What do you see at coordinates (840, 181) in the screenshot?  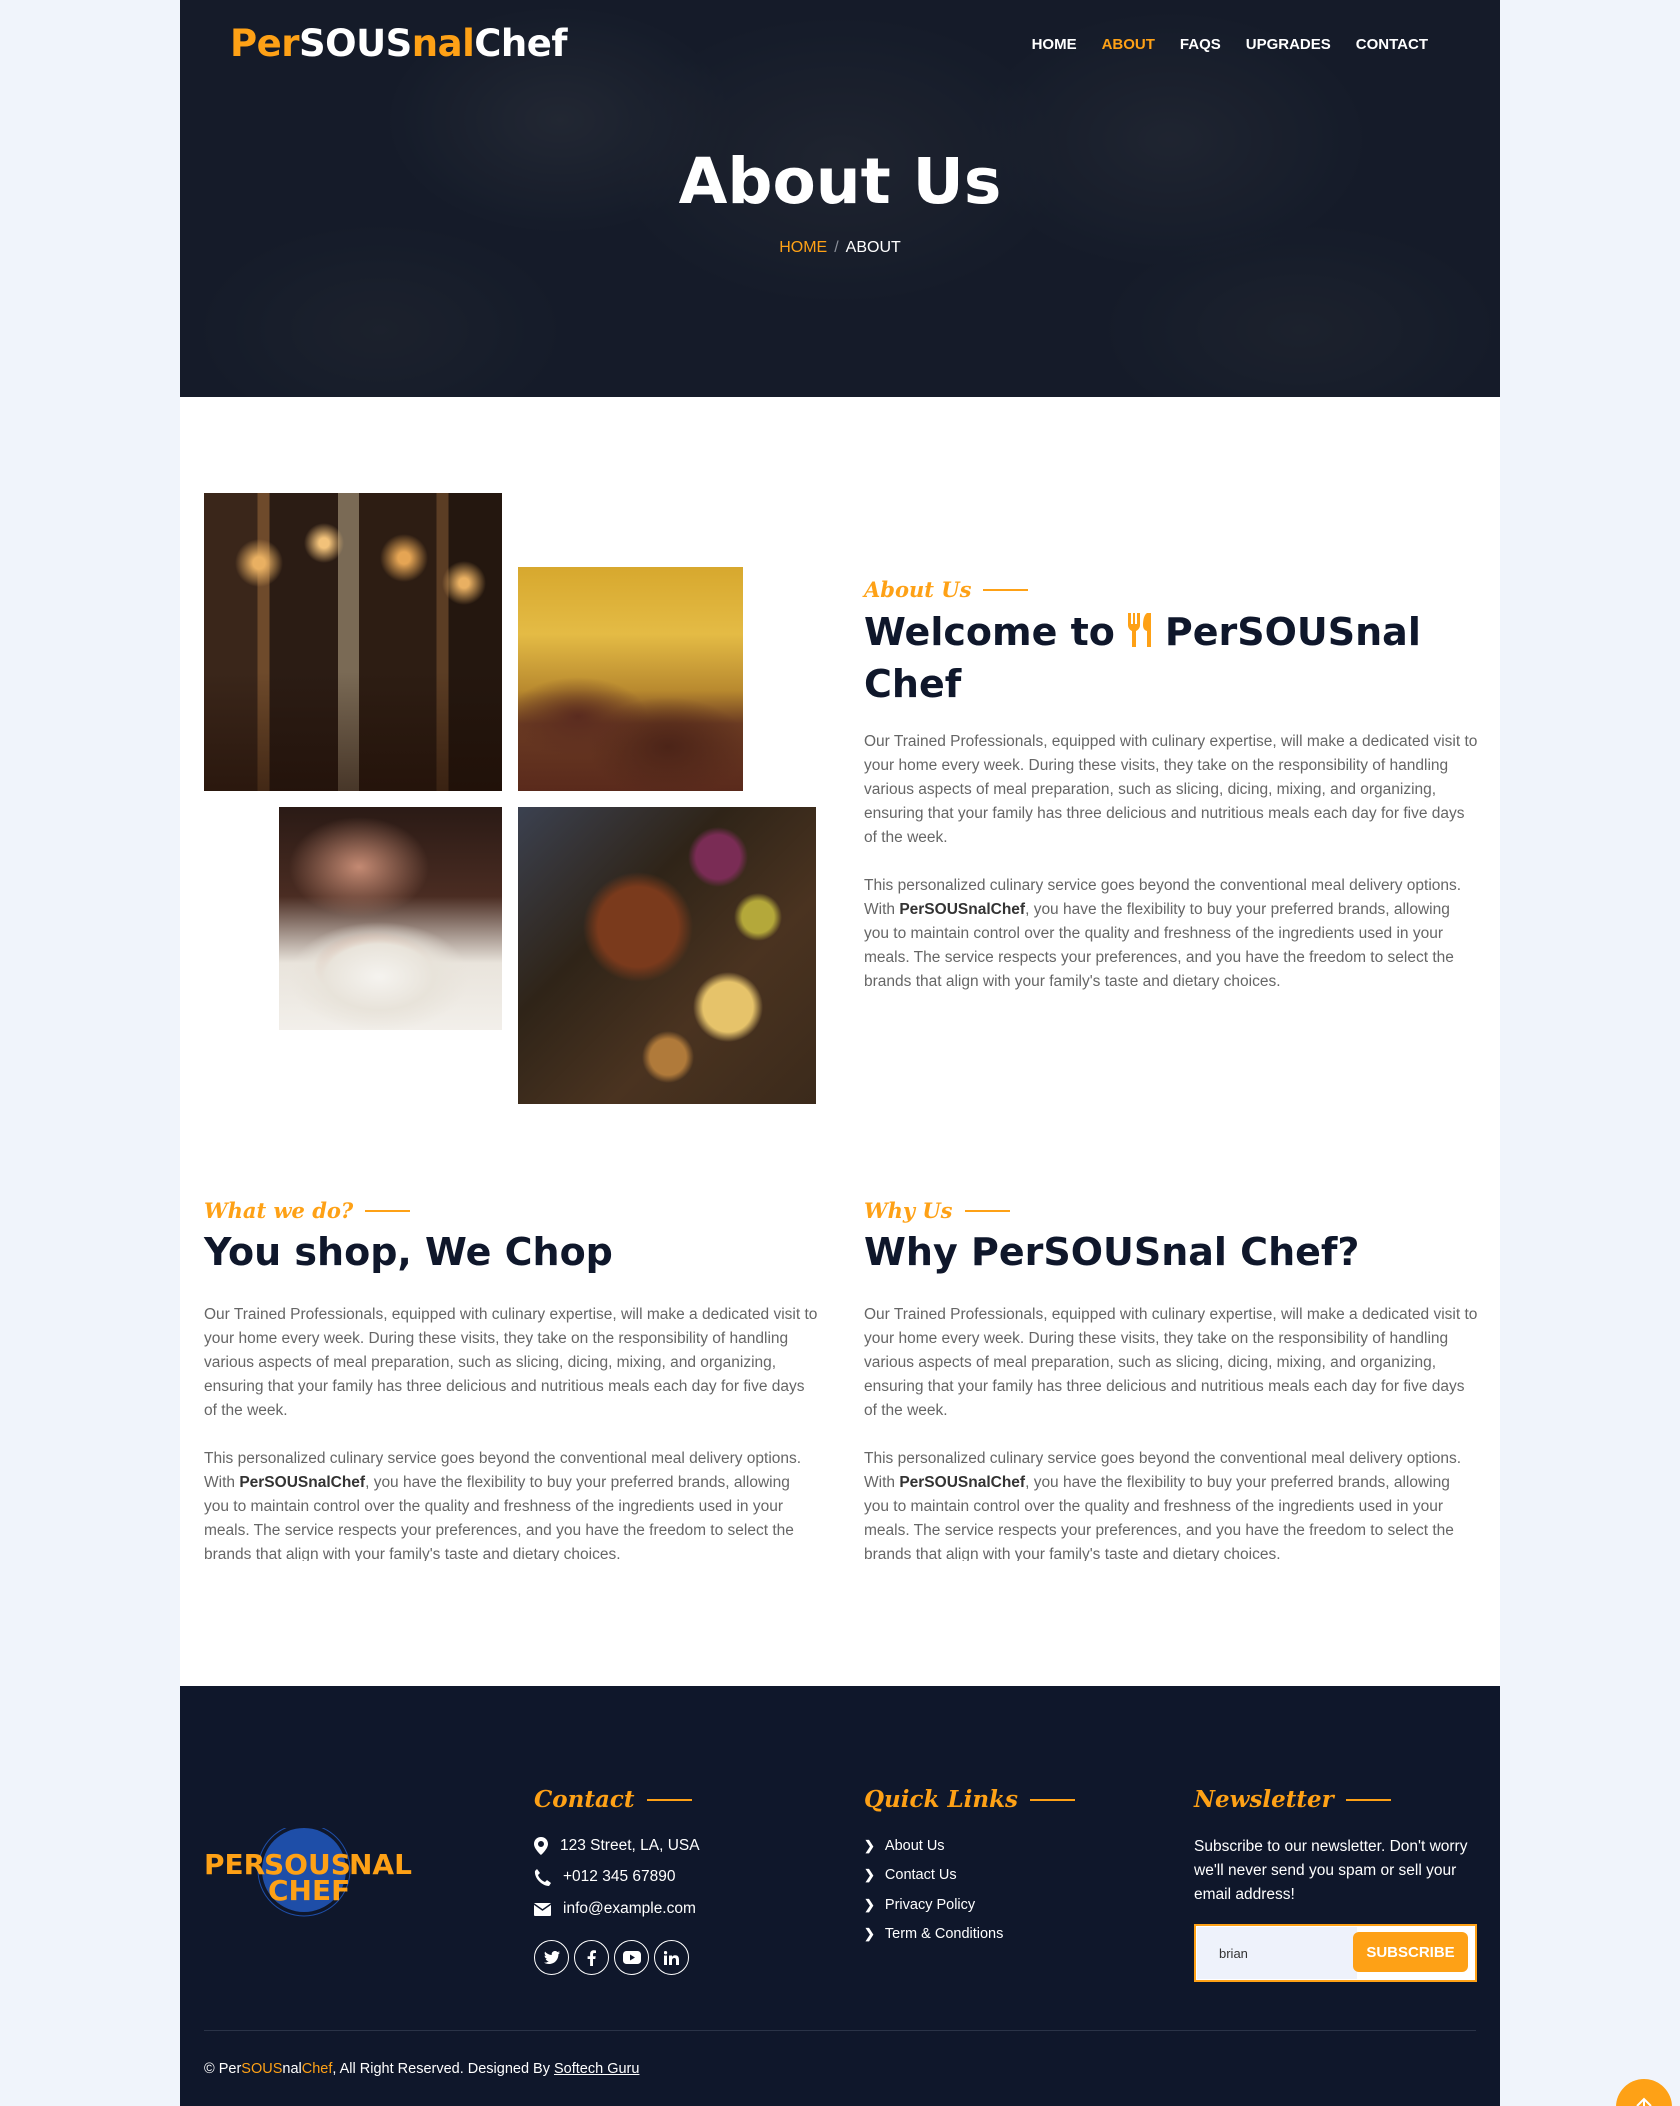 I see `page-title: About Us` at bounding box center [840, 181].